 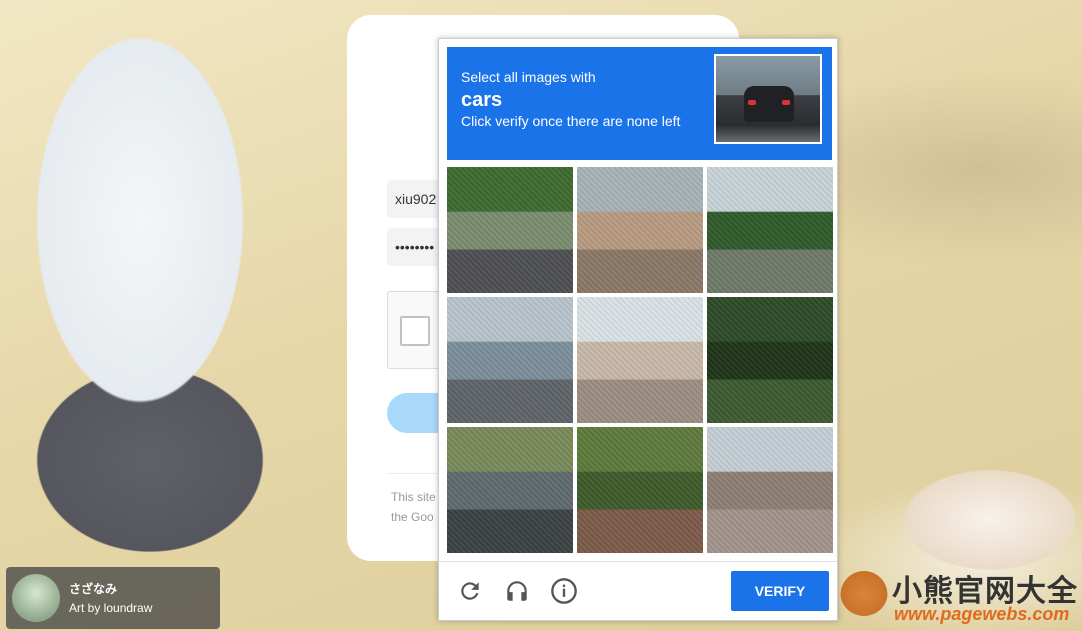 What do you see at coordinates (517, 591) in the screenshot?
I see `headphones-icon` at bounding box center [517, 591].